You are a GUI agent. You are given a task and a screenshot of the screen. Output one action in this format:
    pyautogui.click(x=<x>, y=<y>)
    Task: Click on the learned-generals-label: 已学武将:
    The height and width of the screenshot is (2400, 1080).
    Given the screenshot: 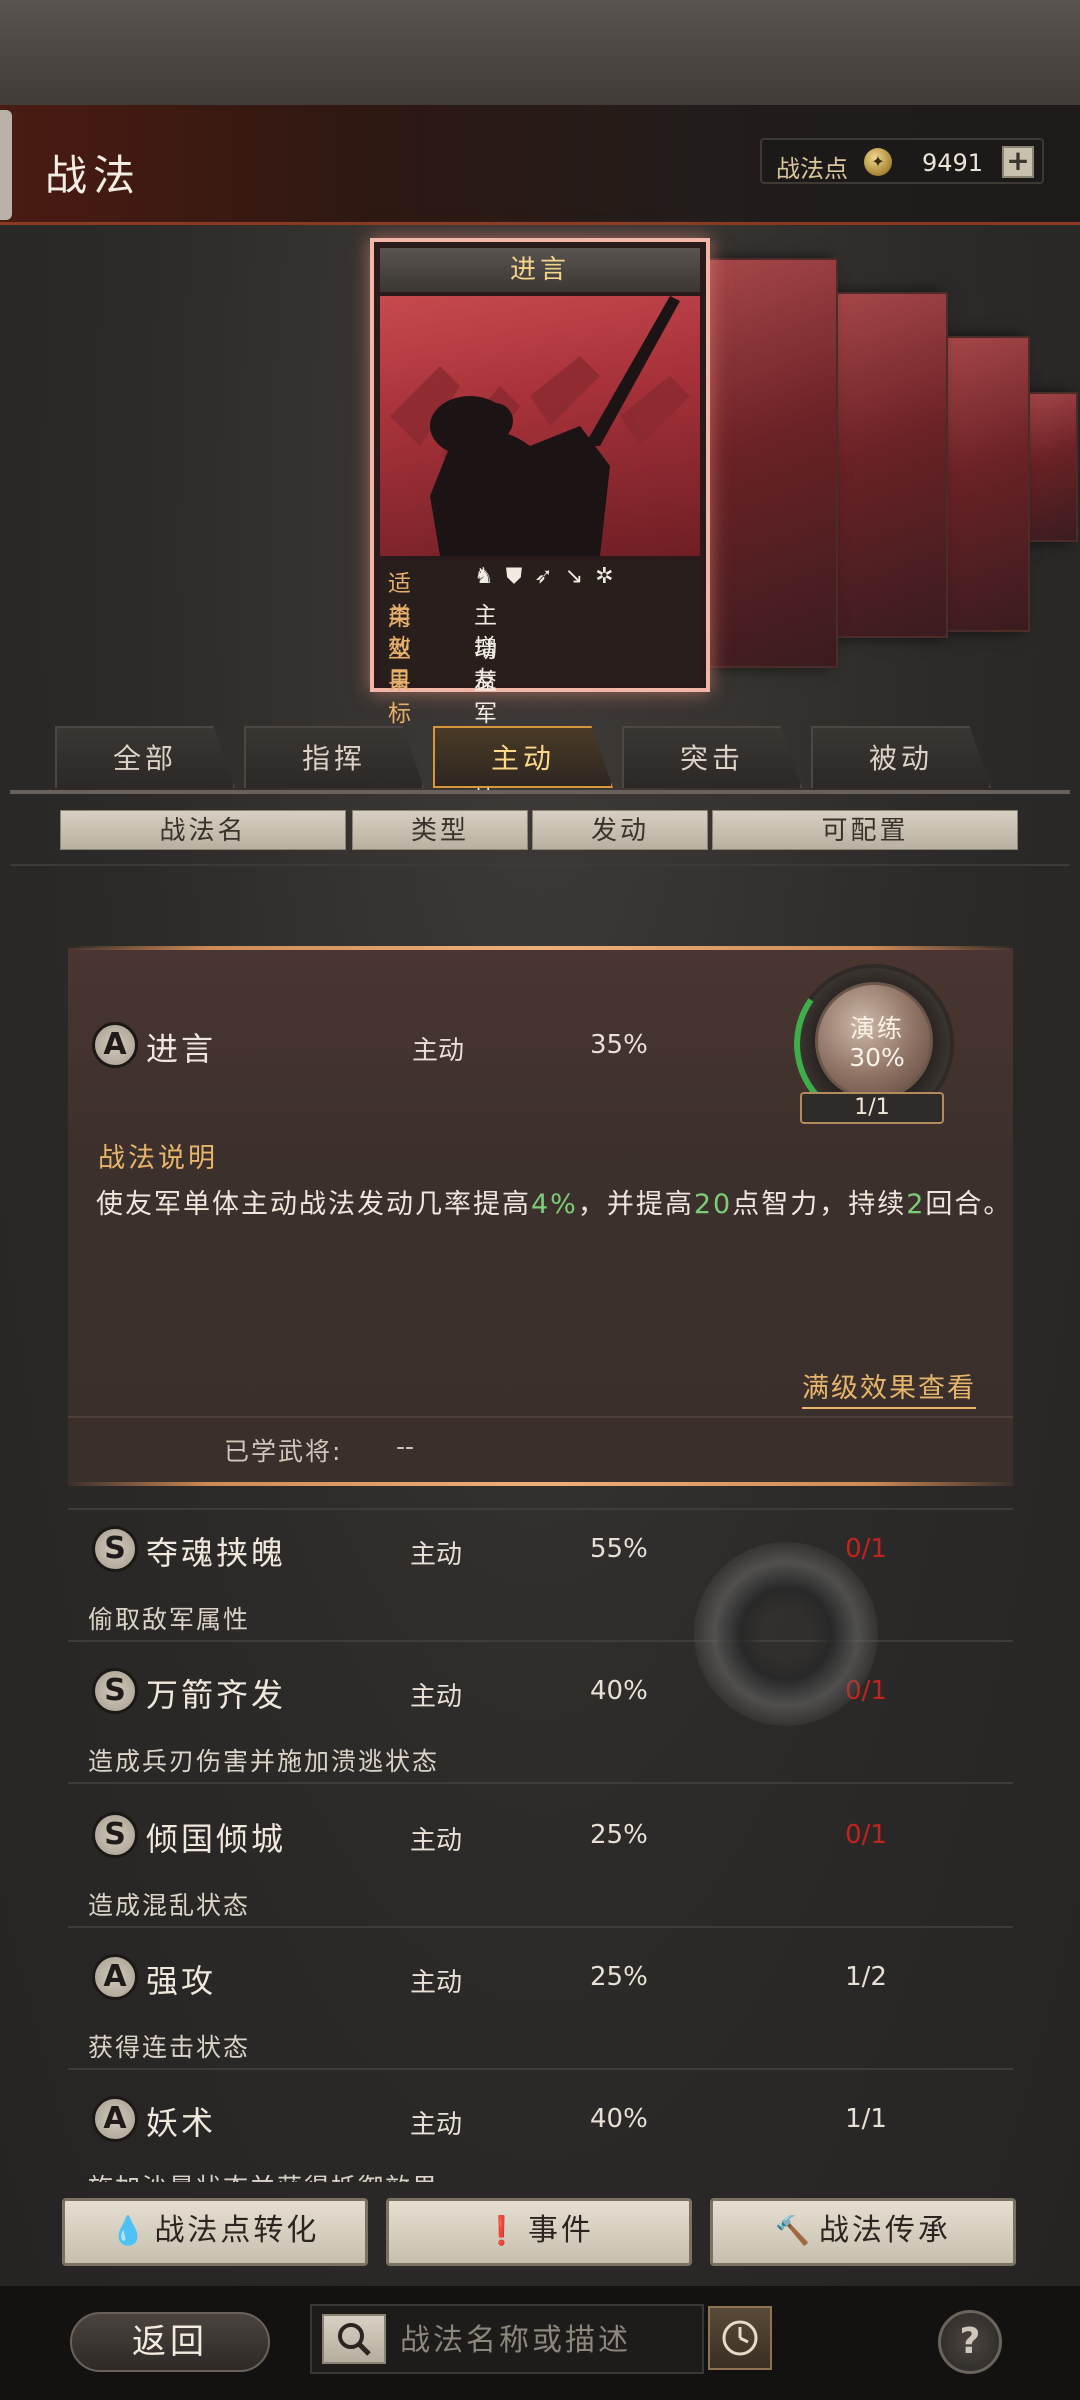 What is the action you would take?
    pyautogui.click(x=283, y=1451)
    